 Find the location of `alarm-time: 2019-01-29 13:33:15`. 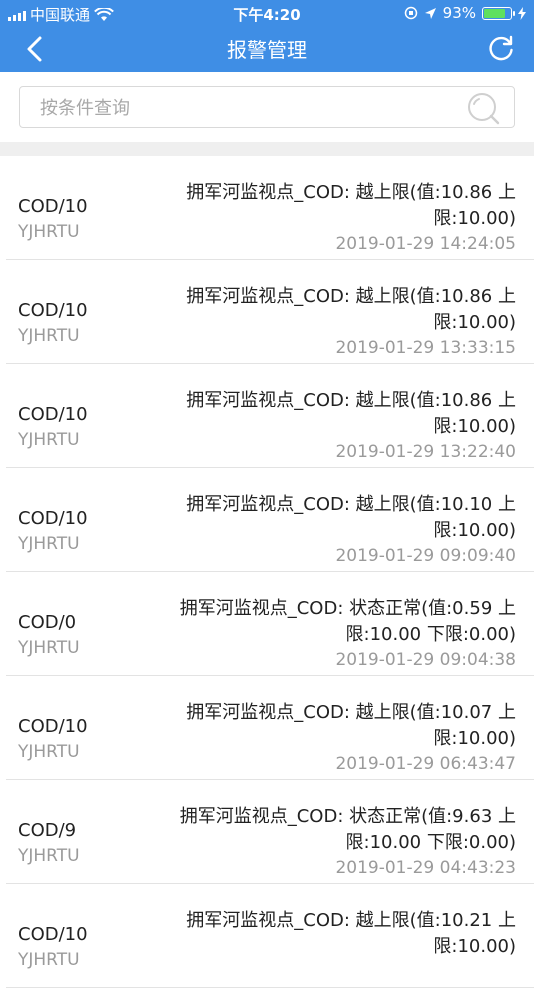

alarm-time: 2019-01-29 13:33:15 is located at coordinates (425, 348).